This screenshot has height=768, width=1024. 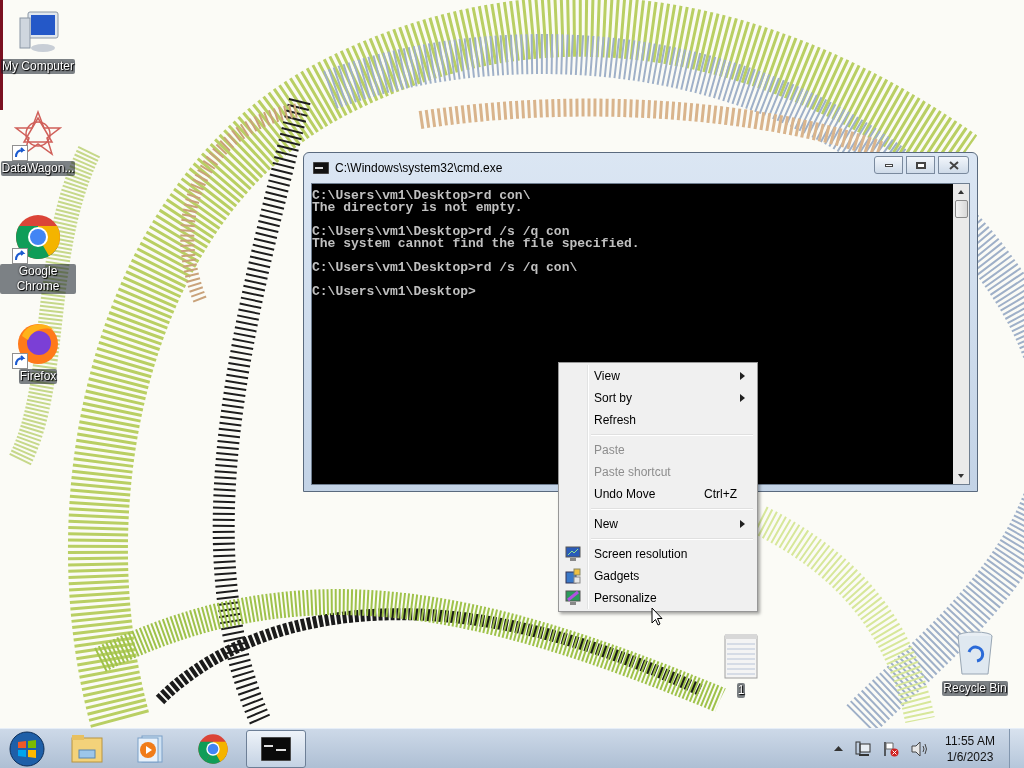 I want to click on clock-time: 11:55 AM, so click(x=970, y=740).